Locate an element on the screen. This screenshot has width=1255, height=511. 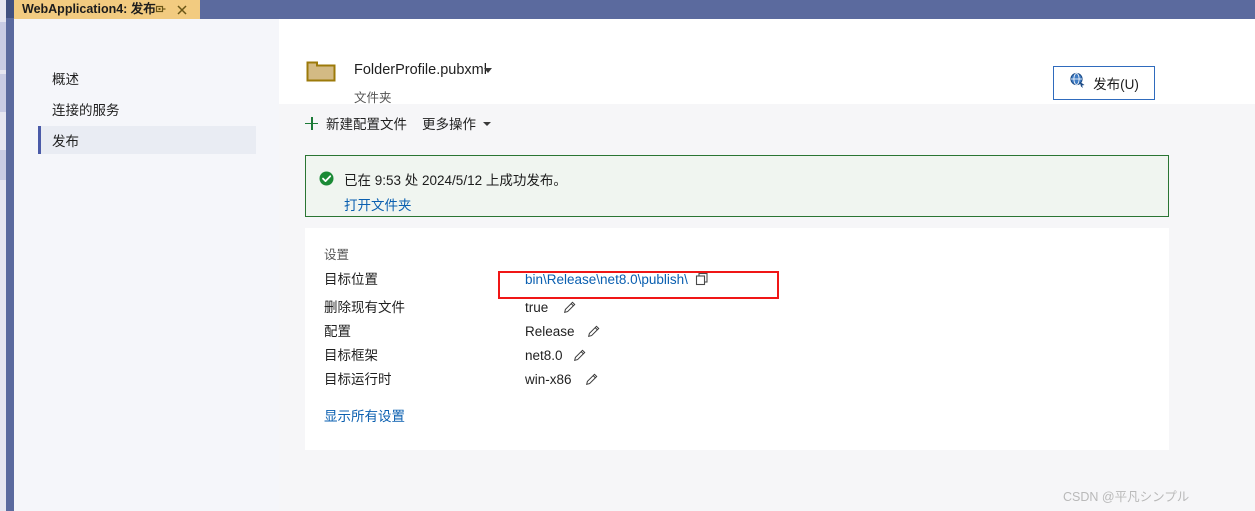
watermark: CSDN @平凡シンプル is located at coordinates (1126, 497).